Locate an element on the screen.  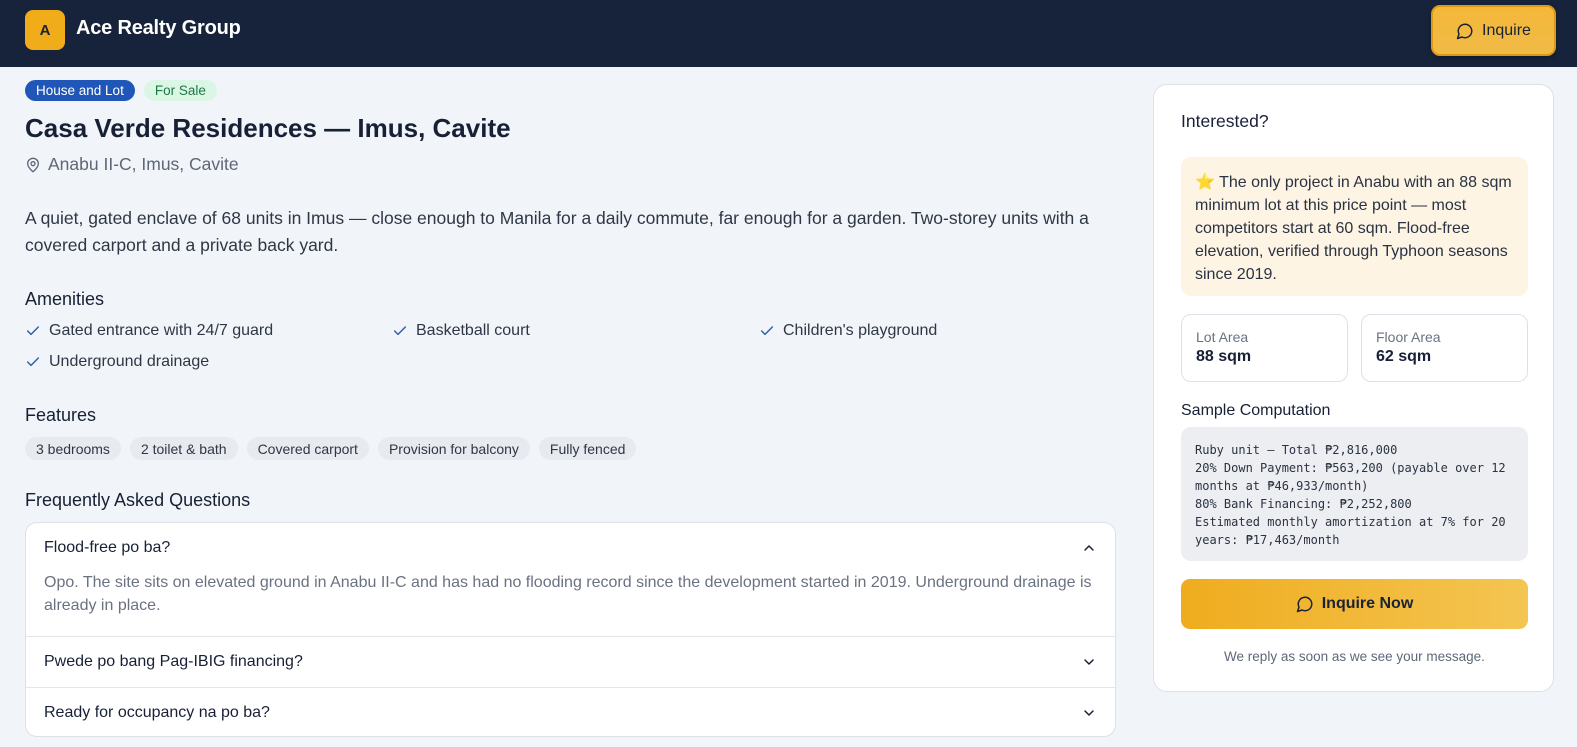
location-text: Anabu II-C, Imus, Cavite is located at coordinates (143, 164).